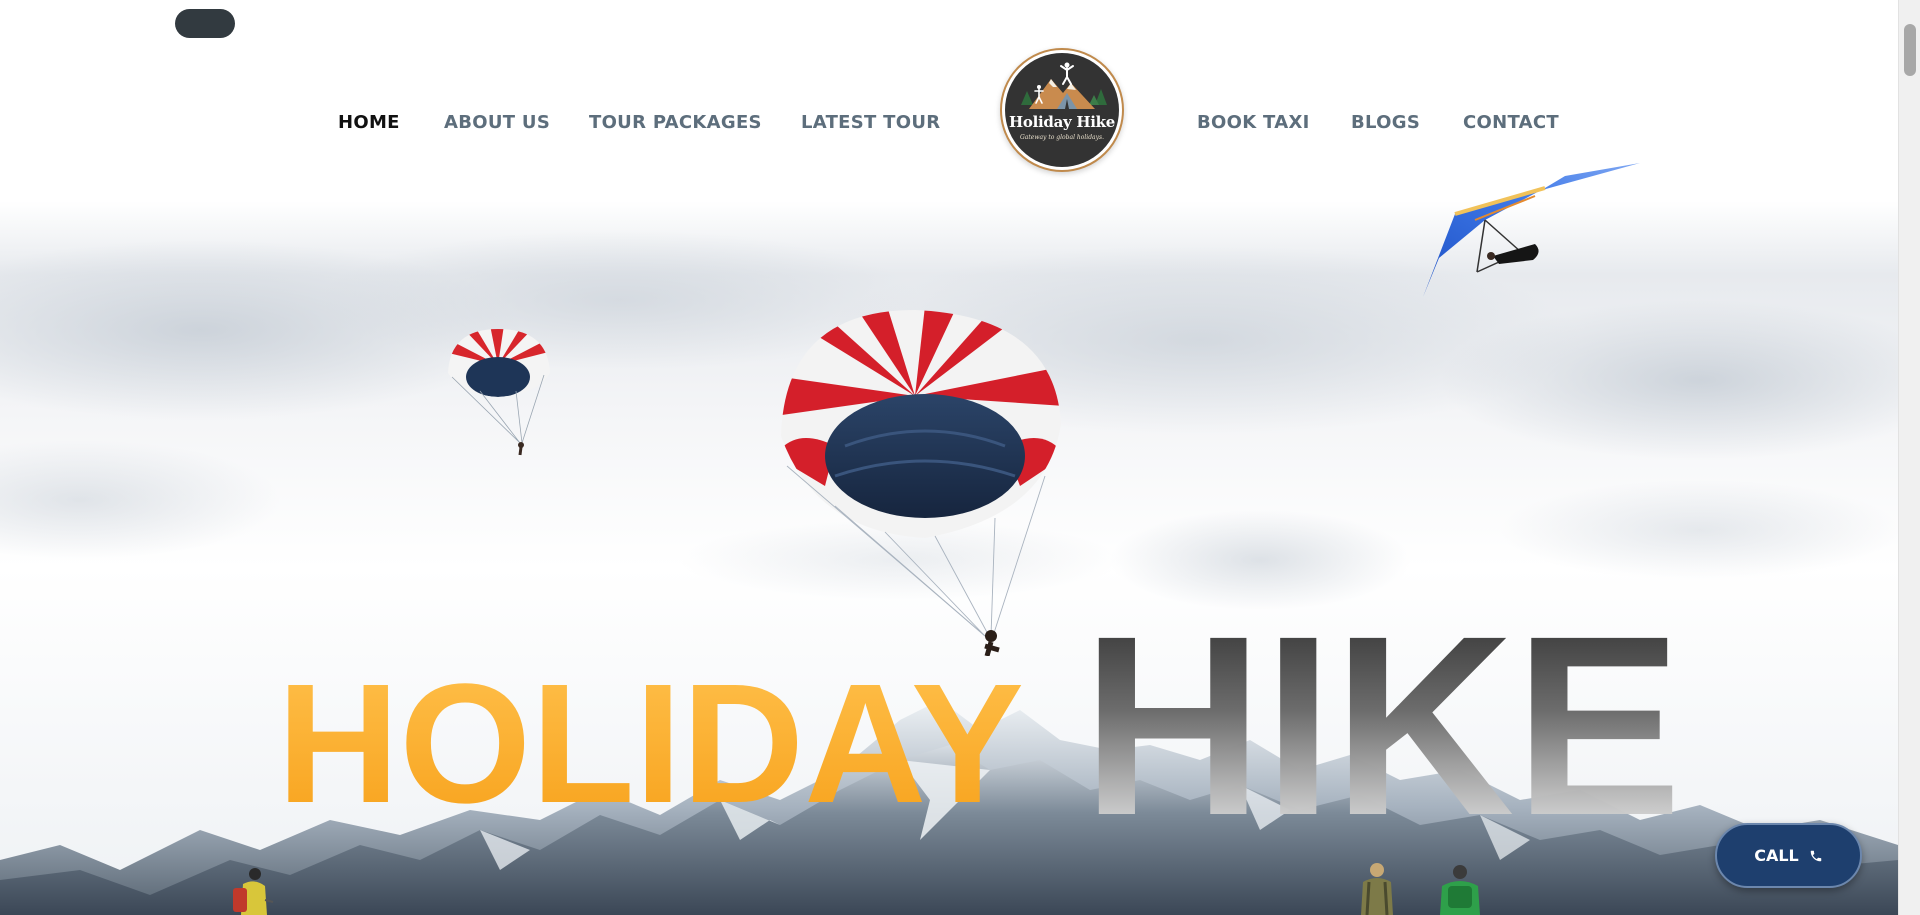 The width and height of the screenshot is (1920, 915). I want to click on nav-item-latest-tour: LATEST TOUR, so click(870, 123).